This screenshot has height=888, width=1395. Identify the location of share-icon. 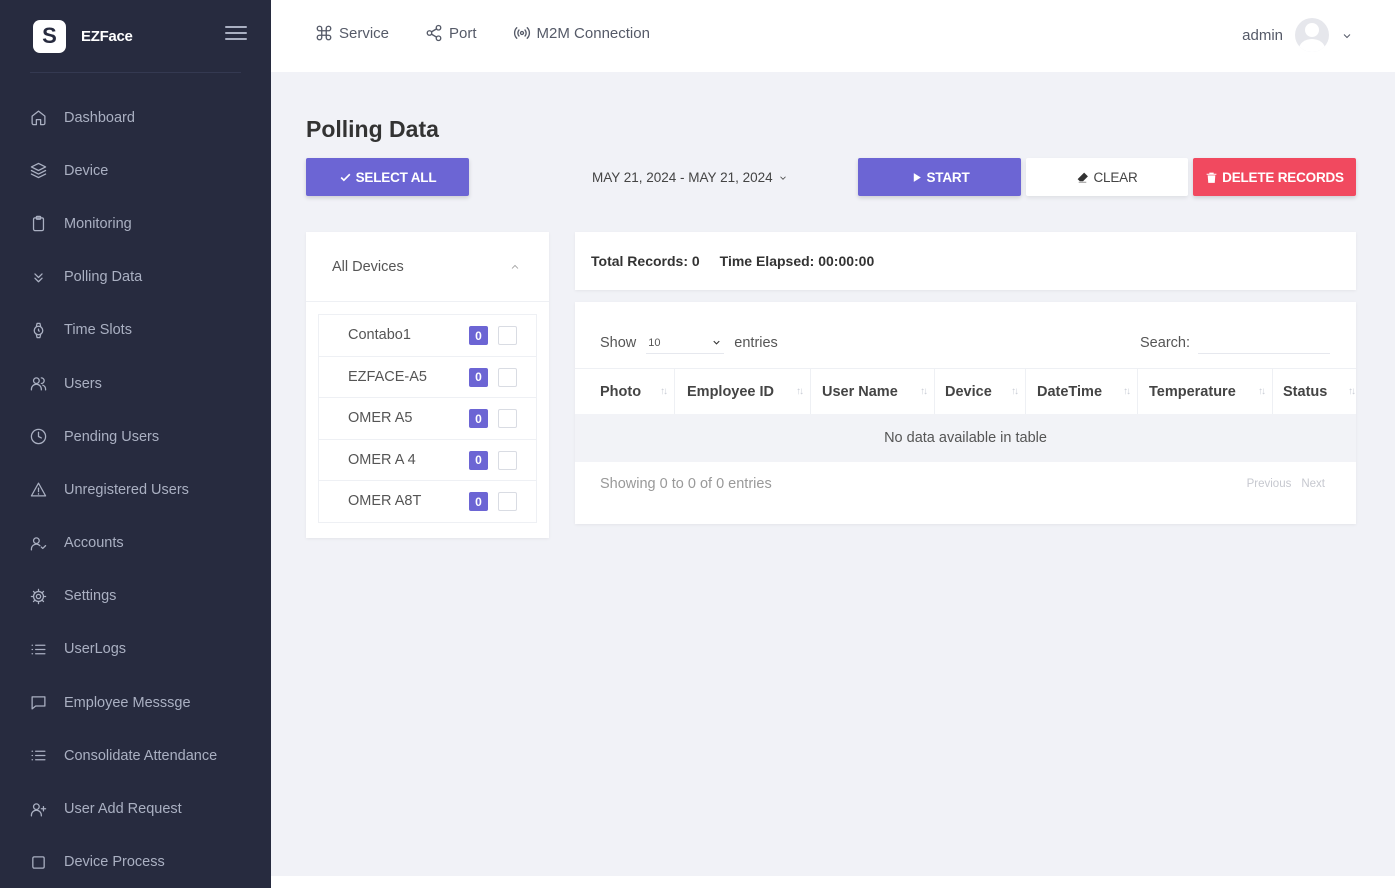
(434, 33).